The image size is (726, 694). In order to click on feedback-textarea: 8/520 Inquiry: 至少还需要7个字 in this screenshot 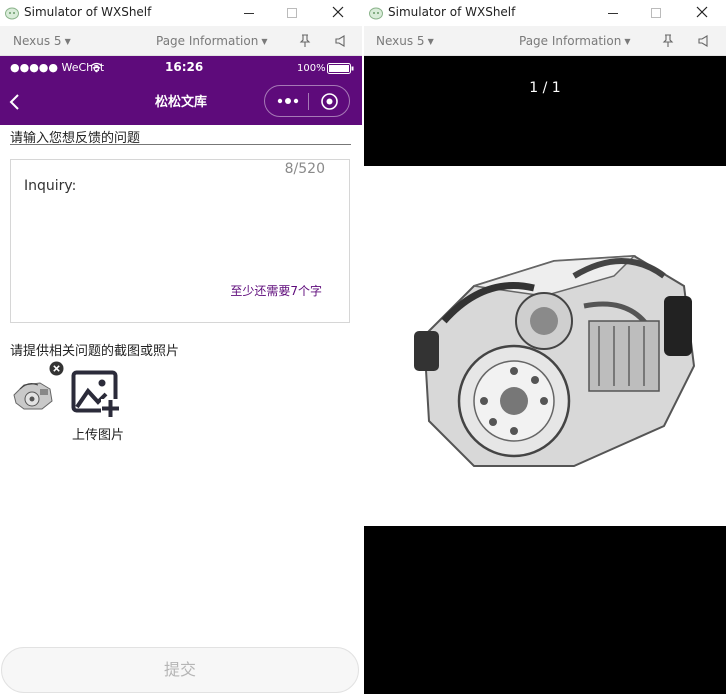, I will do `click(180, 241)`.